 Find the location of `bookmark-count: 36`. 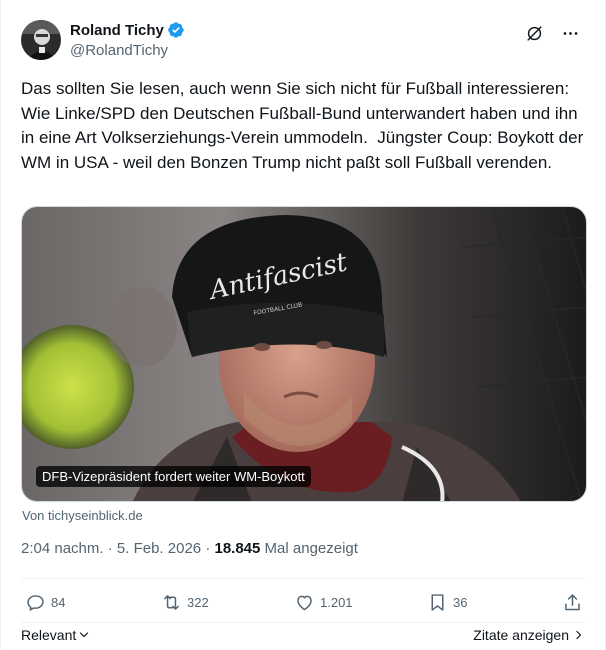

bookmark-count: 36 is located at coordinates (460, 602).